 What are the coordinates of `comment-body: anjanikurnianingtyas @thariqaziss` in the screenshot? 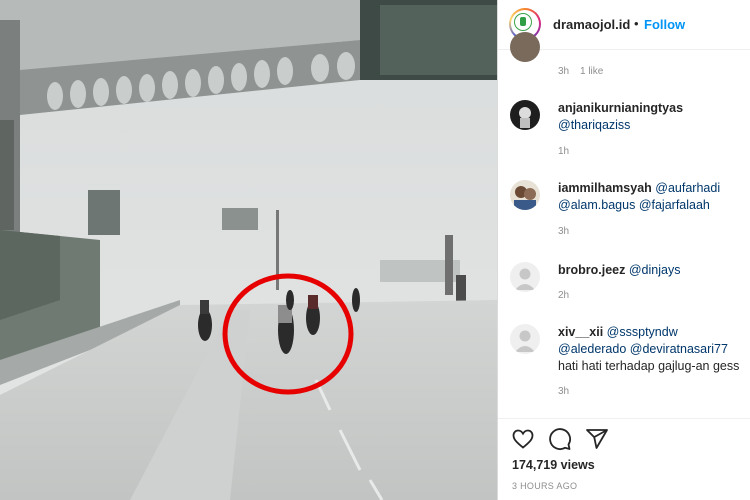 It's located at (653, 117).